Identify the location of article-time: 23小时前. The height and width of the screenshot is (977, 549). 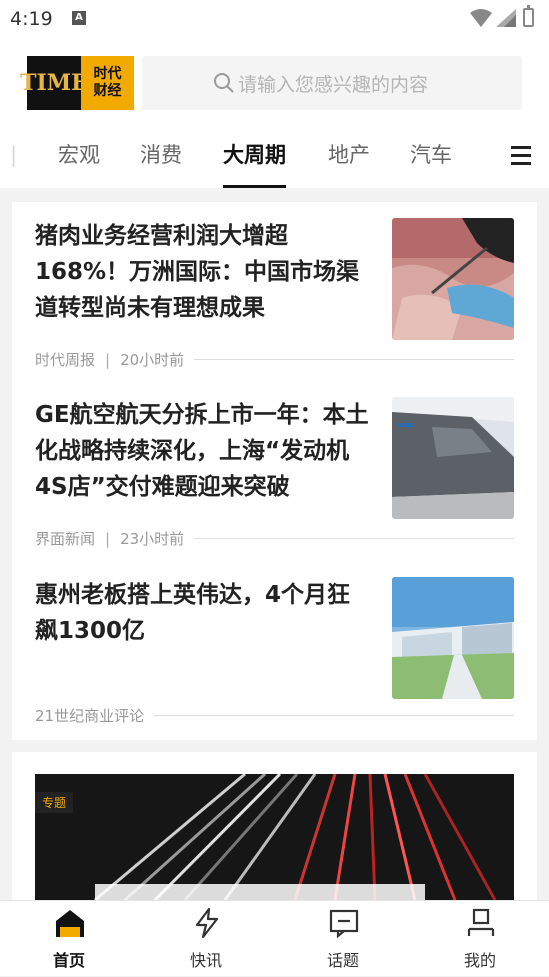
(152, 539).